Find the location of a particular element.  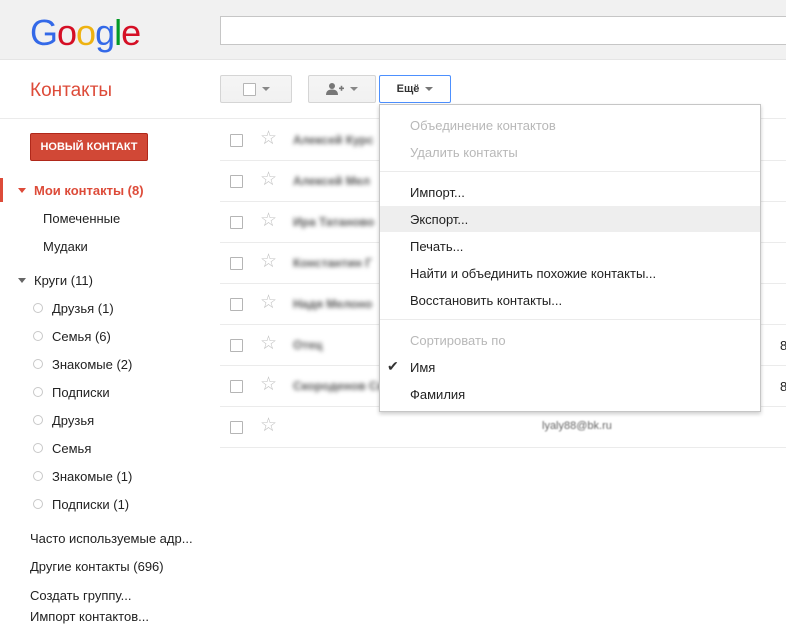

google-logo: Google is located at coordinates (85, 33).